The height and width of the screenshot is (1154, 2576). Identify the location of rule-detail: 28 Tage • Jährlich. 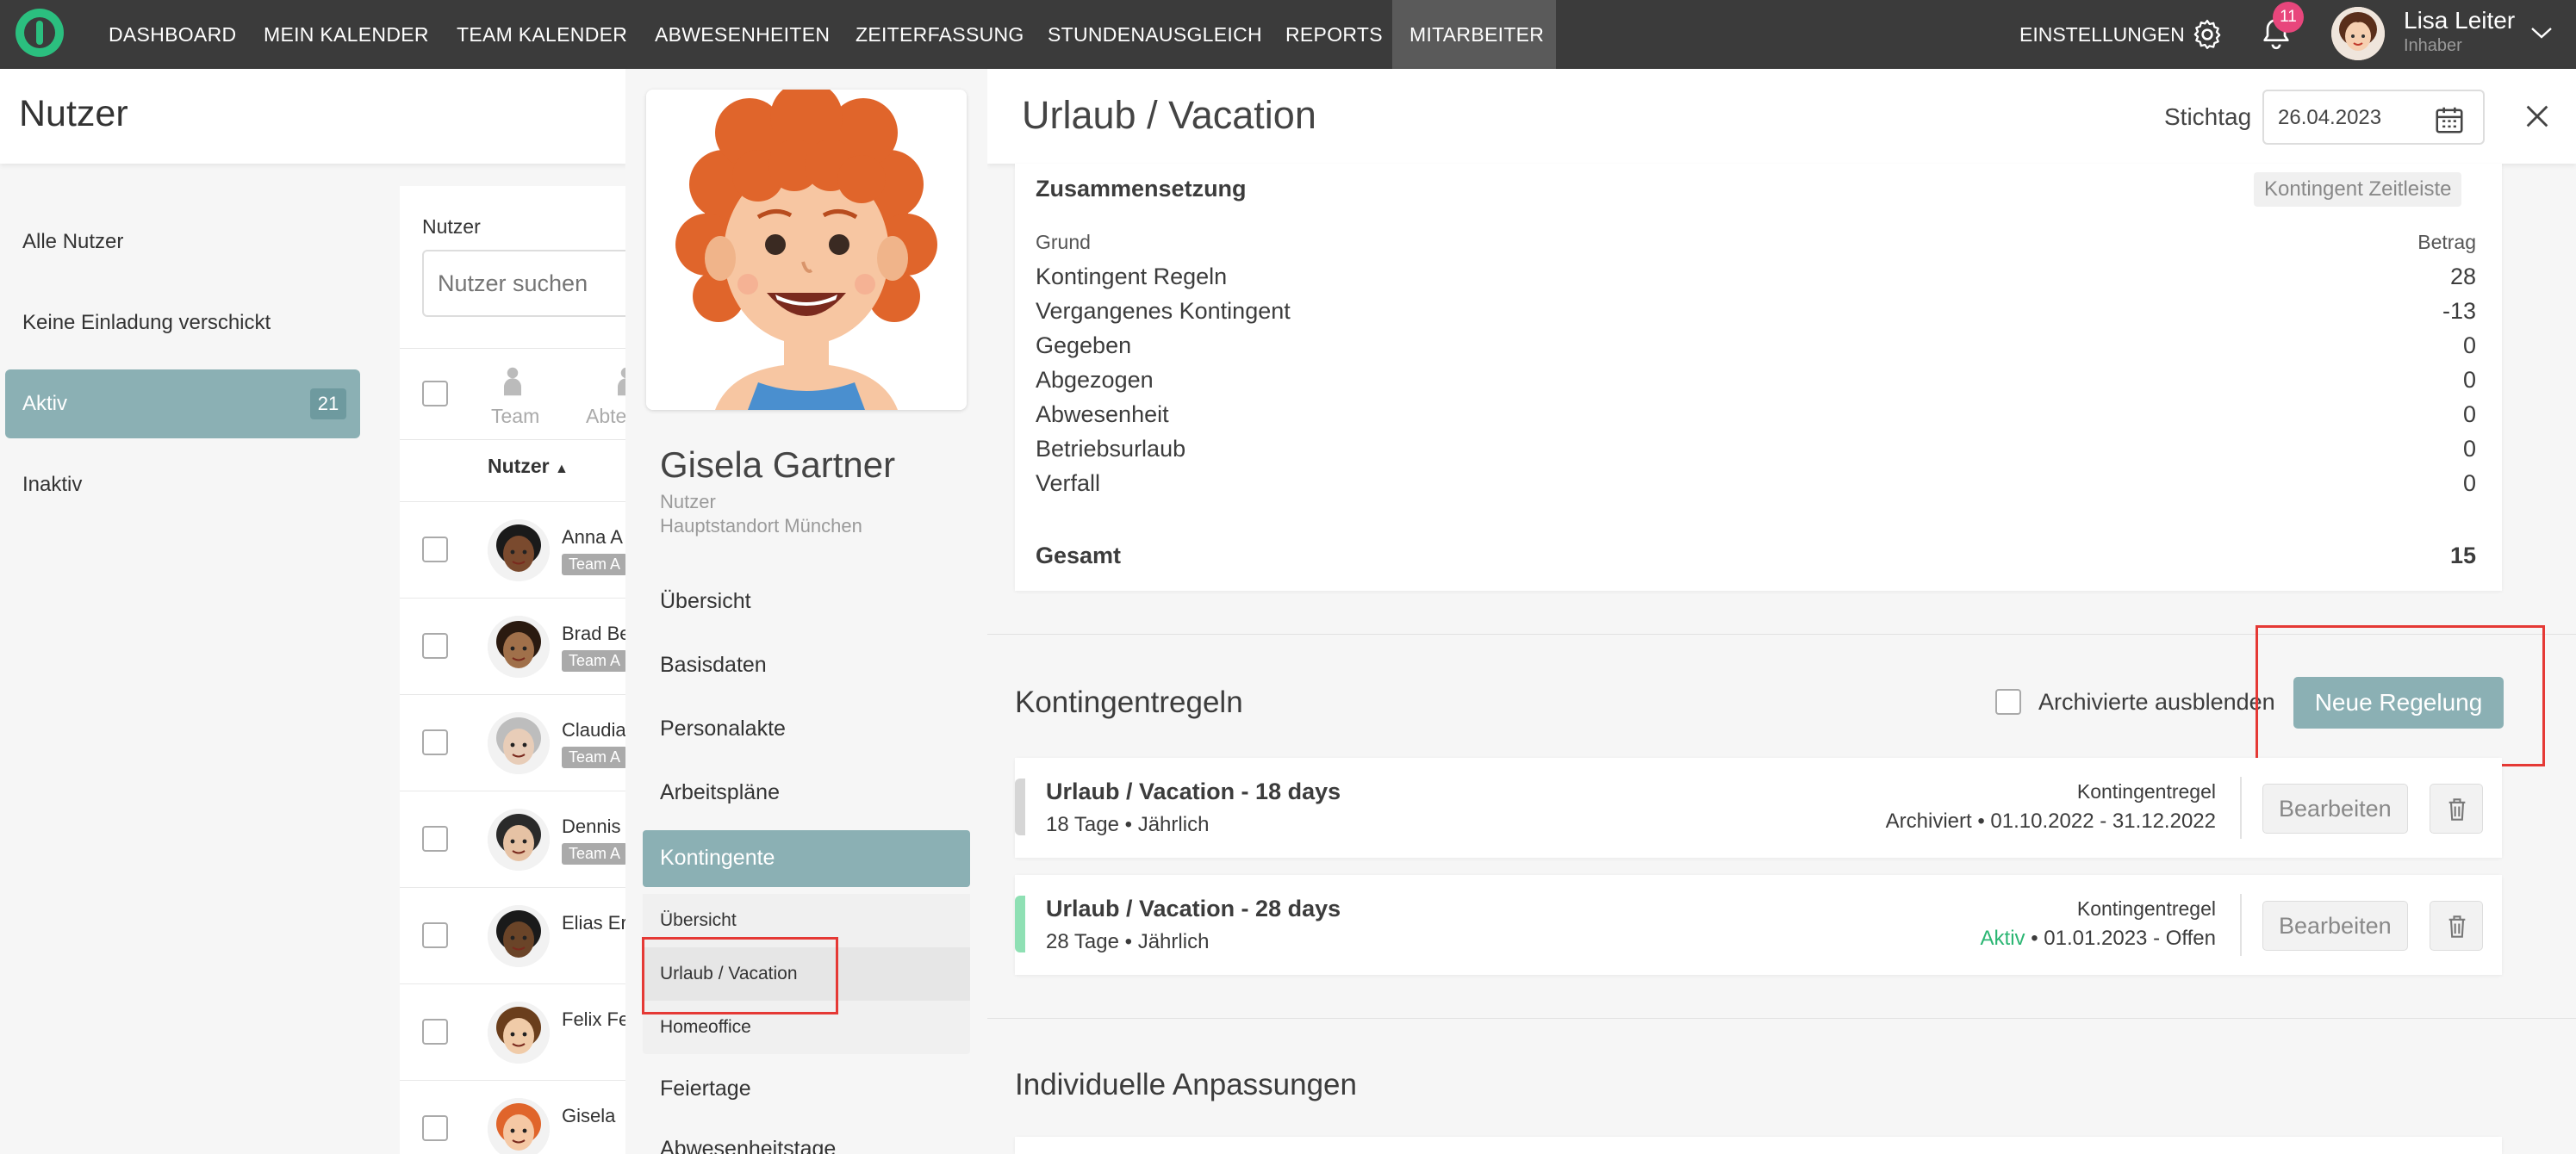
(1128, 941).